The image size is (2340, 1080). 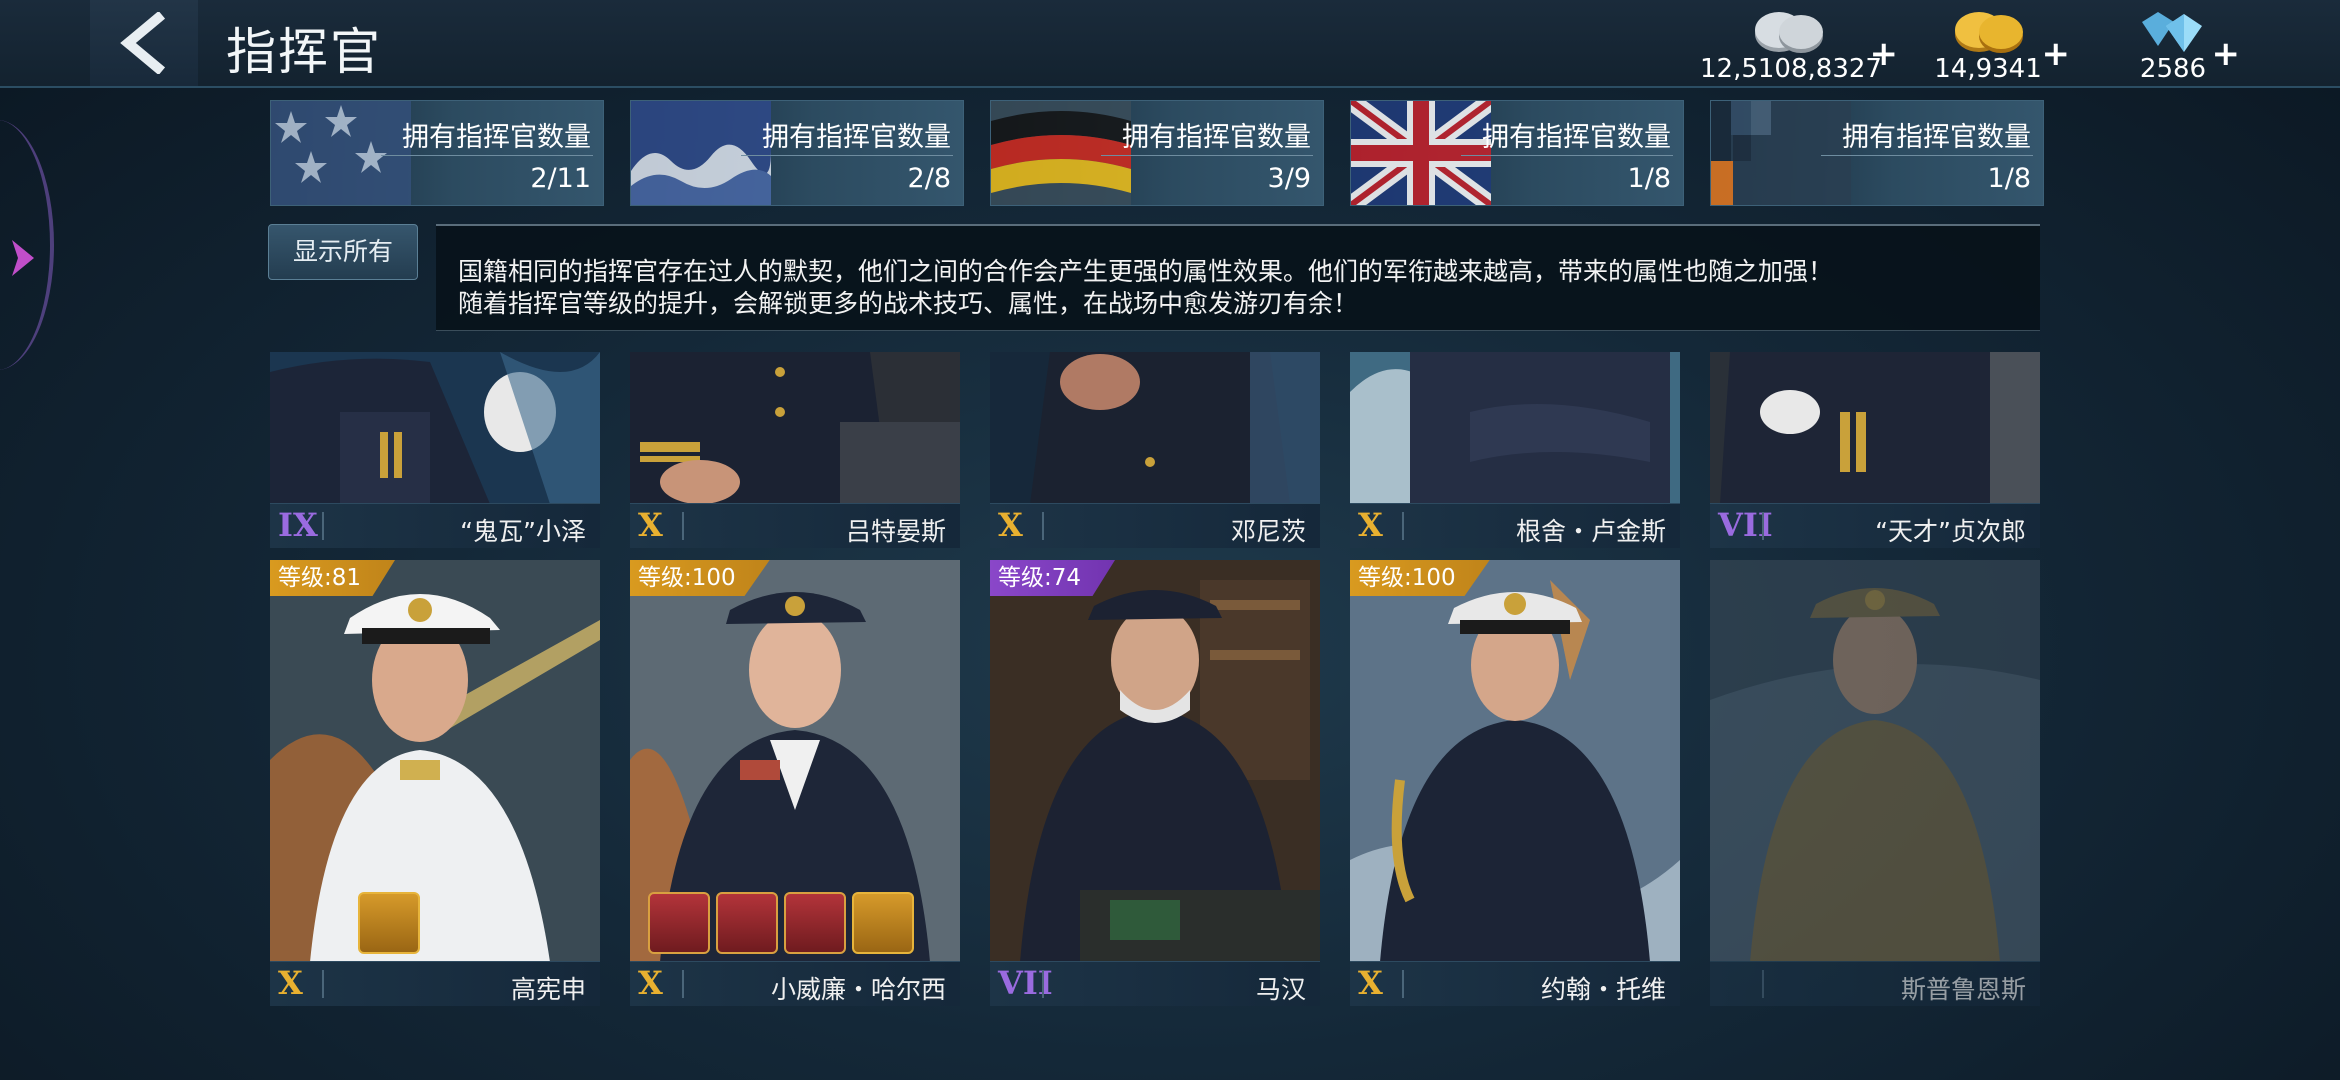 What do you see at coordinates (1789, 32) in the screenshot?
I see `silver-coins-icon` at bounding box center [1789, 32].